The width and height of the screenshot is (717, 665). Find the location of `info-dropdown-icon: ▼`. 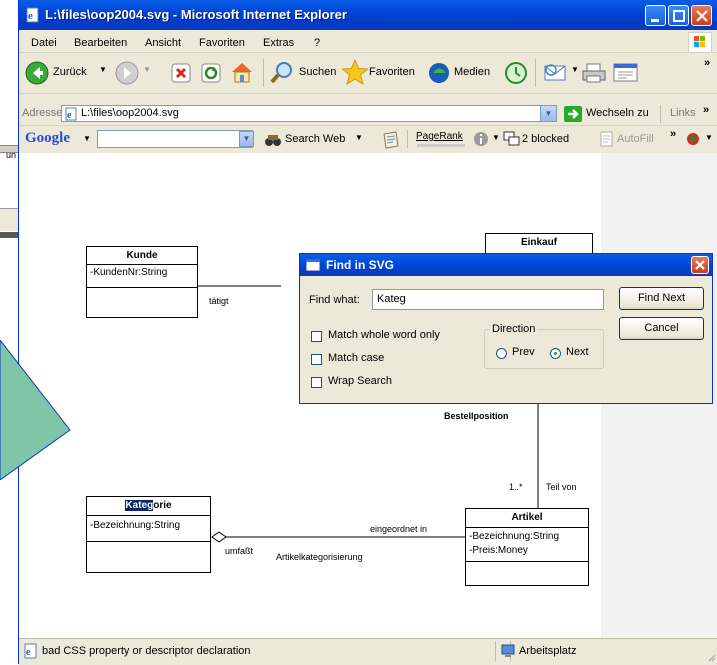

info-dropdown-icon: ▼ is located at coordinates (496, 137).